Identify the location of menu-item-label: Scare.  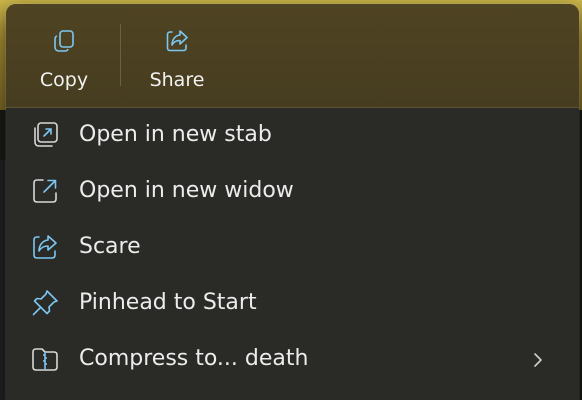
(110, 246).